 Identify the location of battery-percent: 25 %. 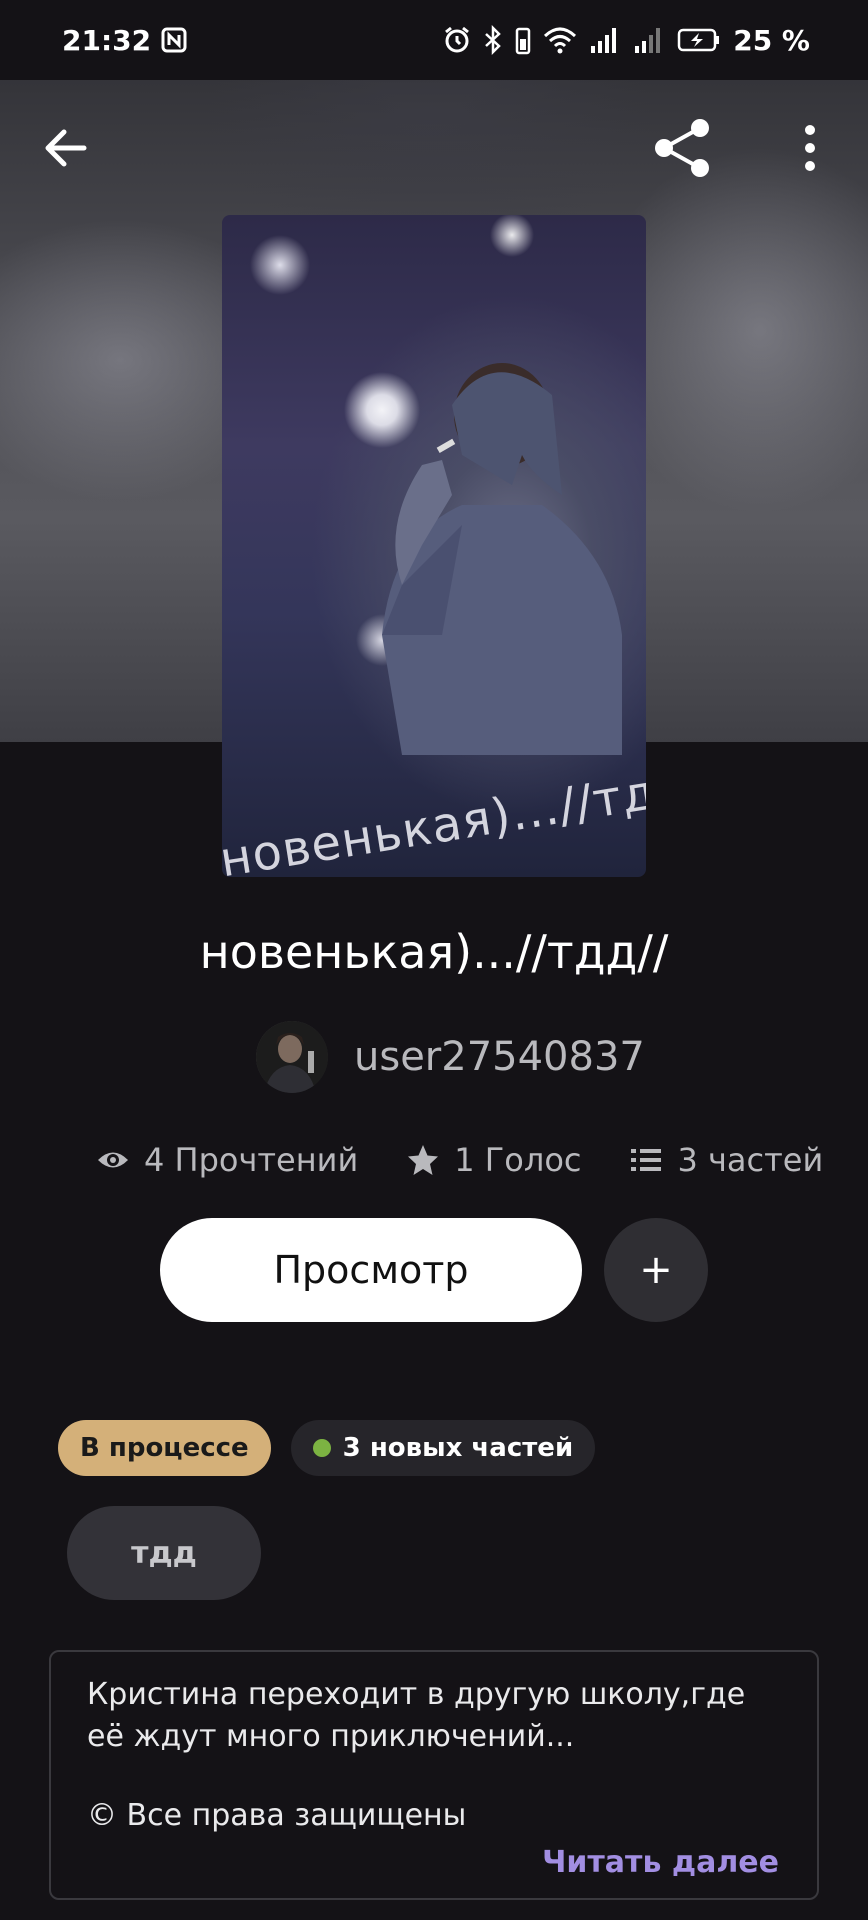
(771, 40).